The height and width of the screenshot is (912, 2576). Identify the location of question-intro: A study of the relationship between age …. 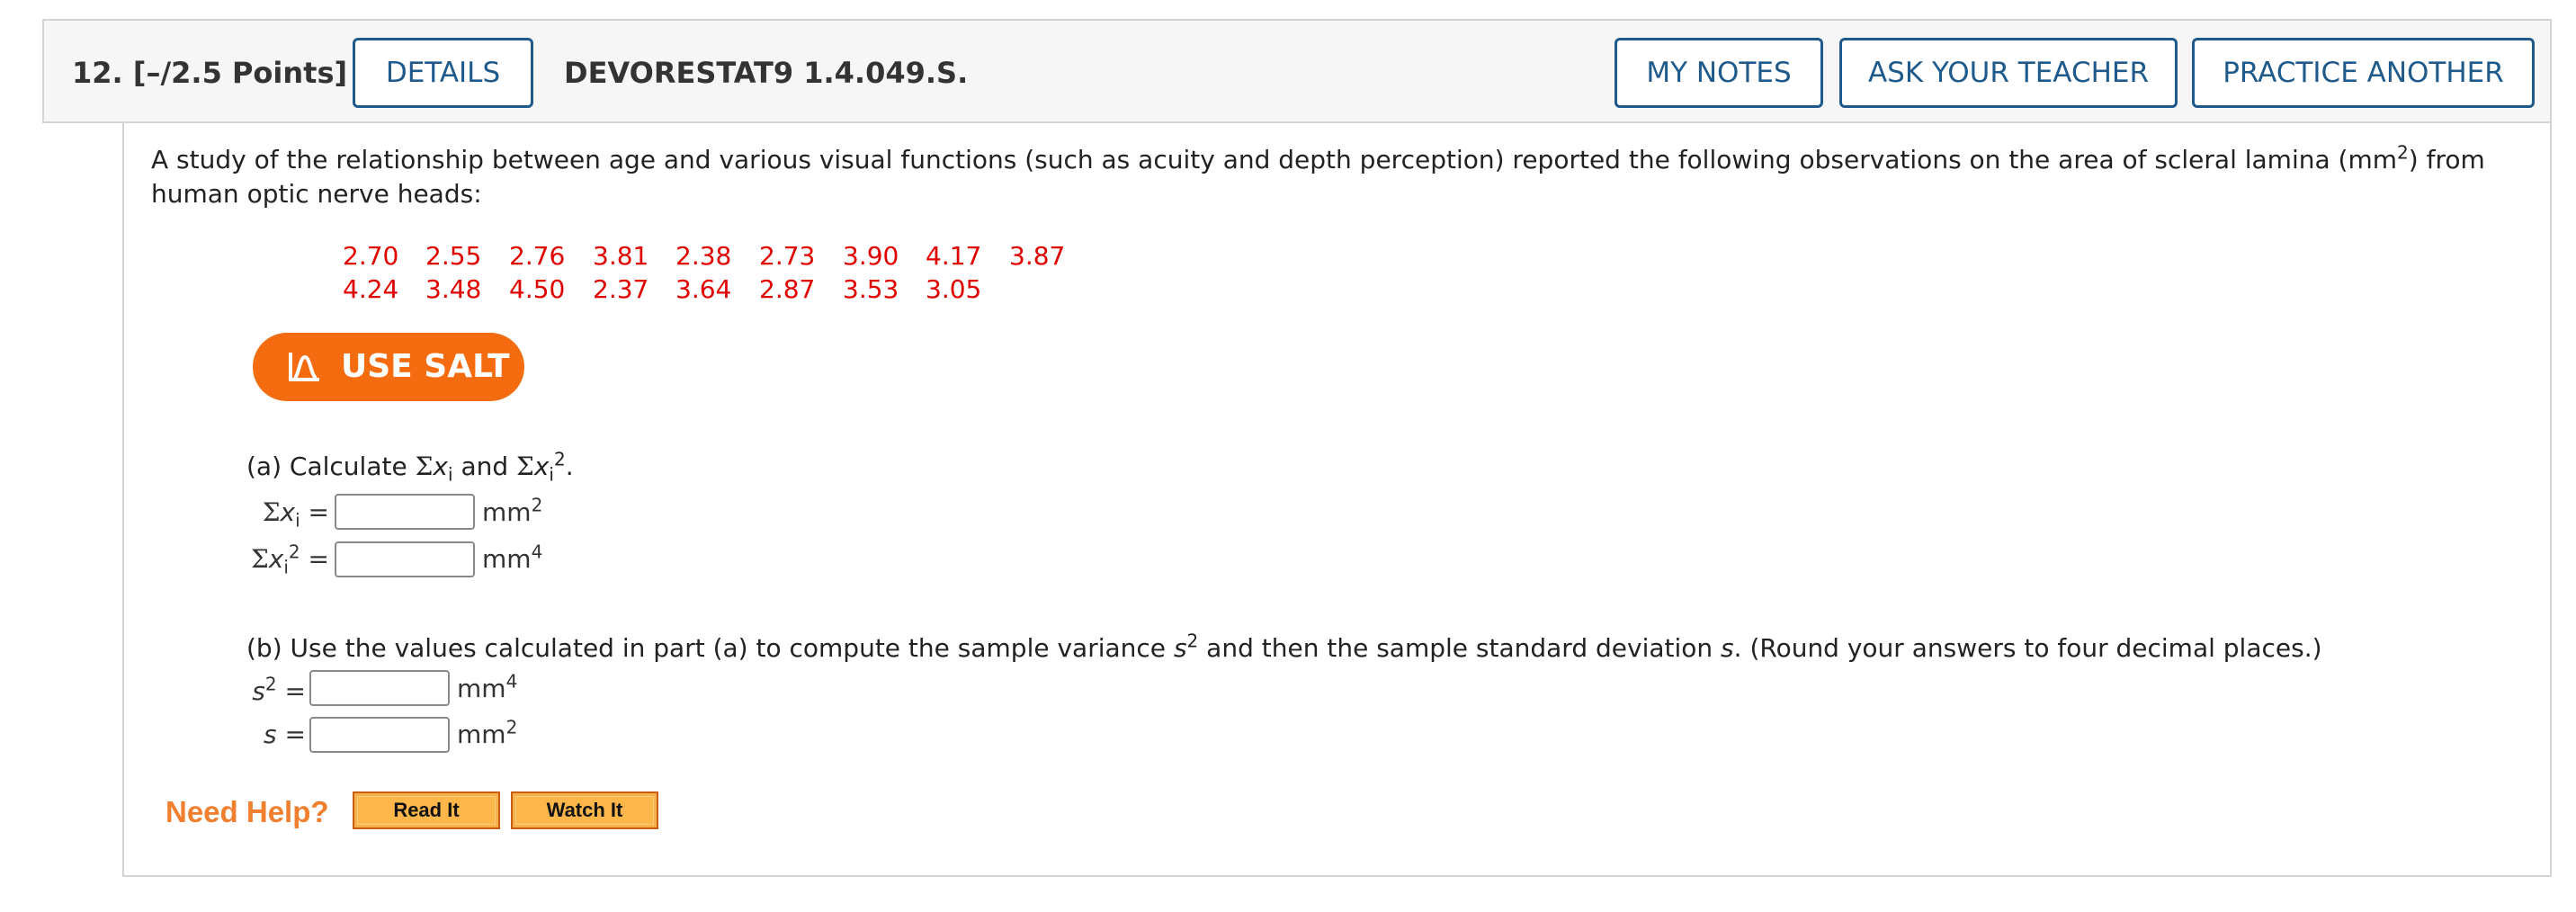
(1338, 177).